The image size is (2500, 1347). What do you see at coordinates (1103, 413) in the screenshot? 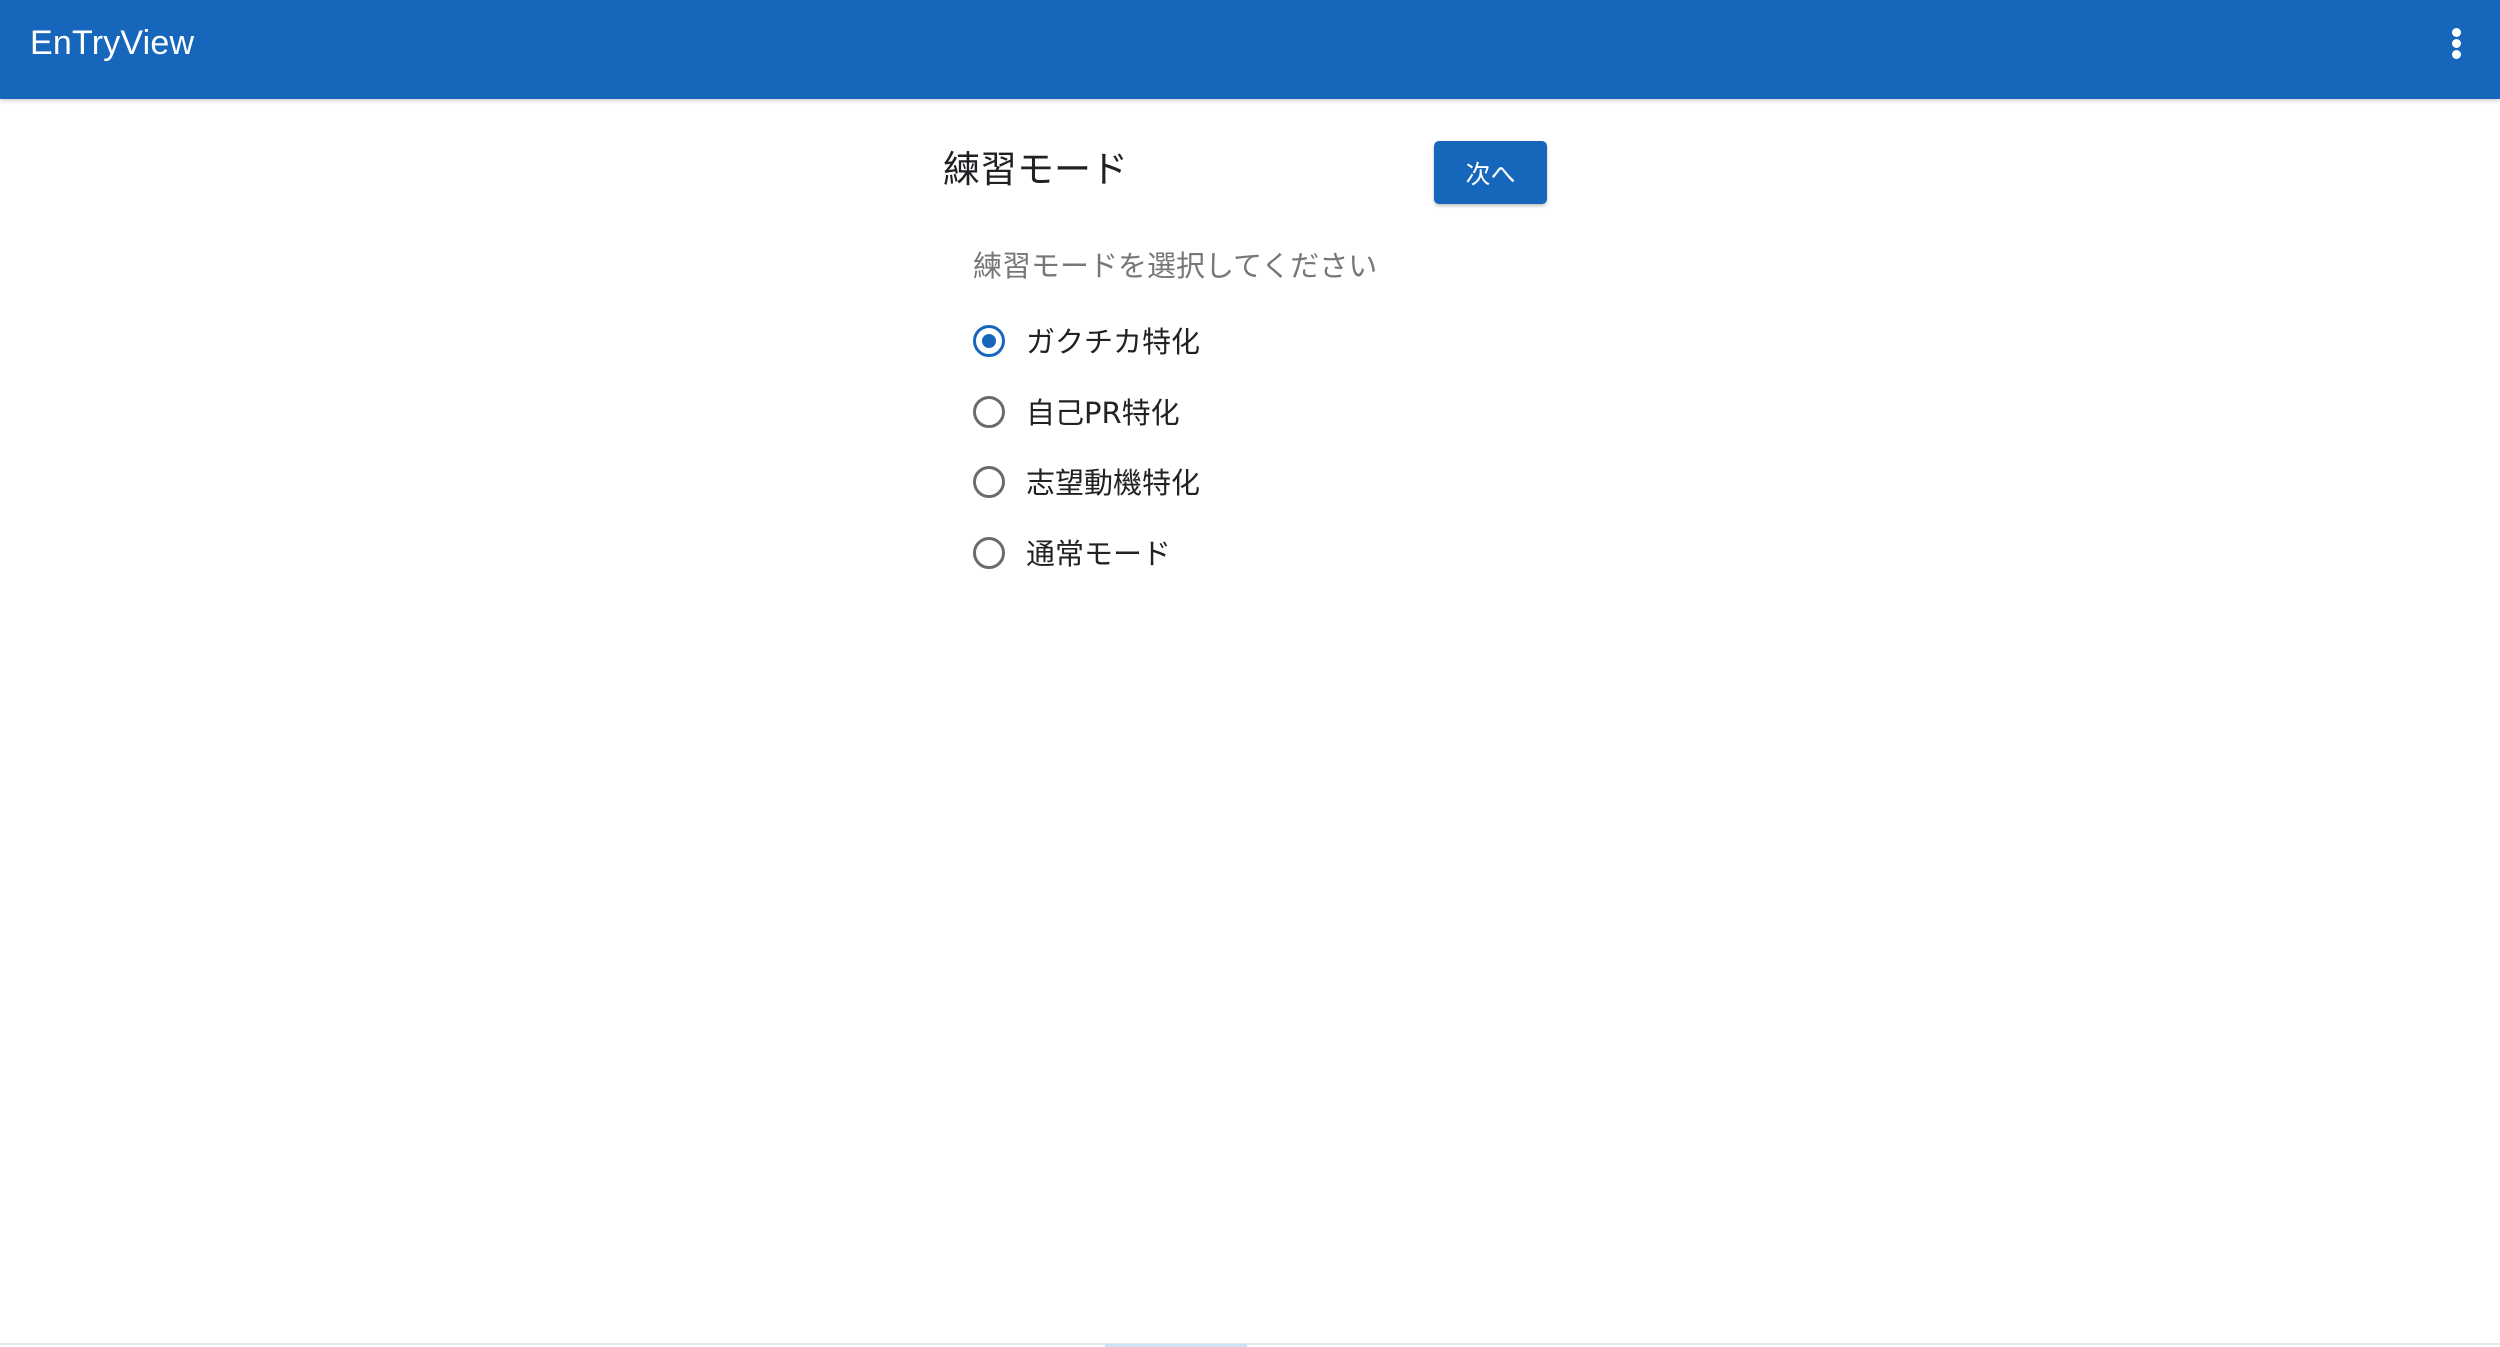
I see `radio-label: 自己PR特化` at bounding box center [1103, 413].